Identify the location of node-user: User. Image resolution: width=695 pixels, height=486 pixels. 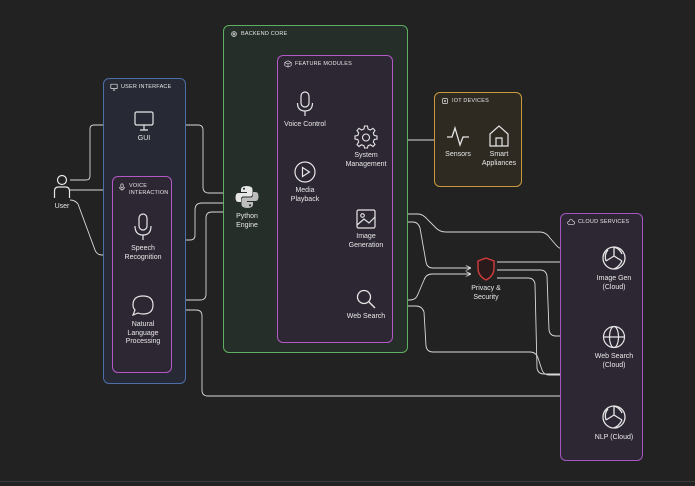
(62, 193).